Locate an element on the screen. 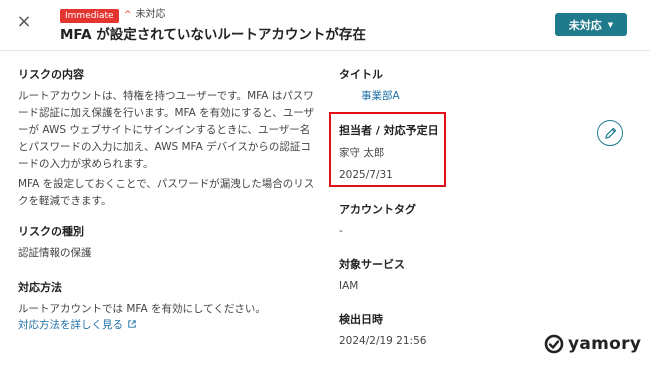  assignee-label: 担当者 / 対応予定日 is located at coordinates (389, 130).